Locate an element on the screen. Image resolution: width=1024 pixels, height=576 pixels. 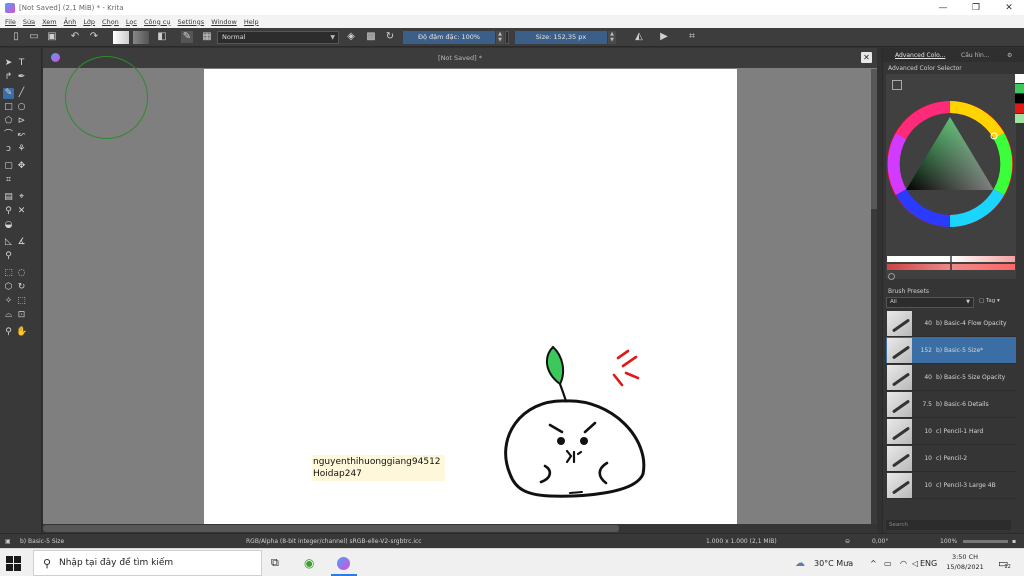
new-document-icon: ▯ is located at coordinates (16, 37).